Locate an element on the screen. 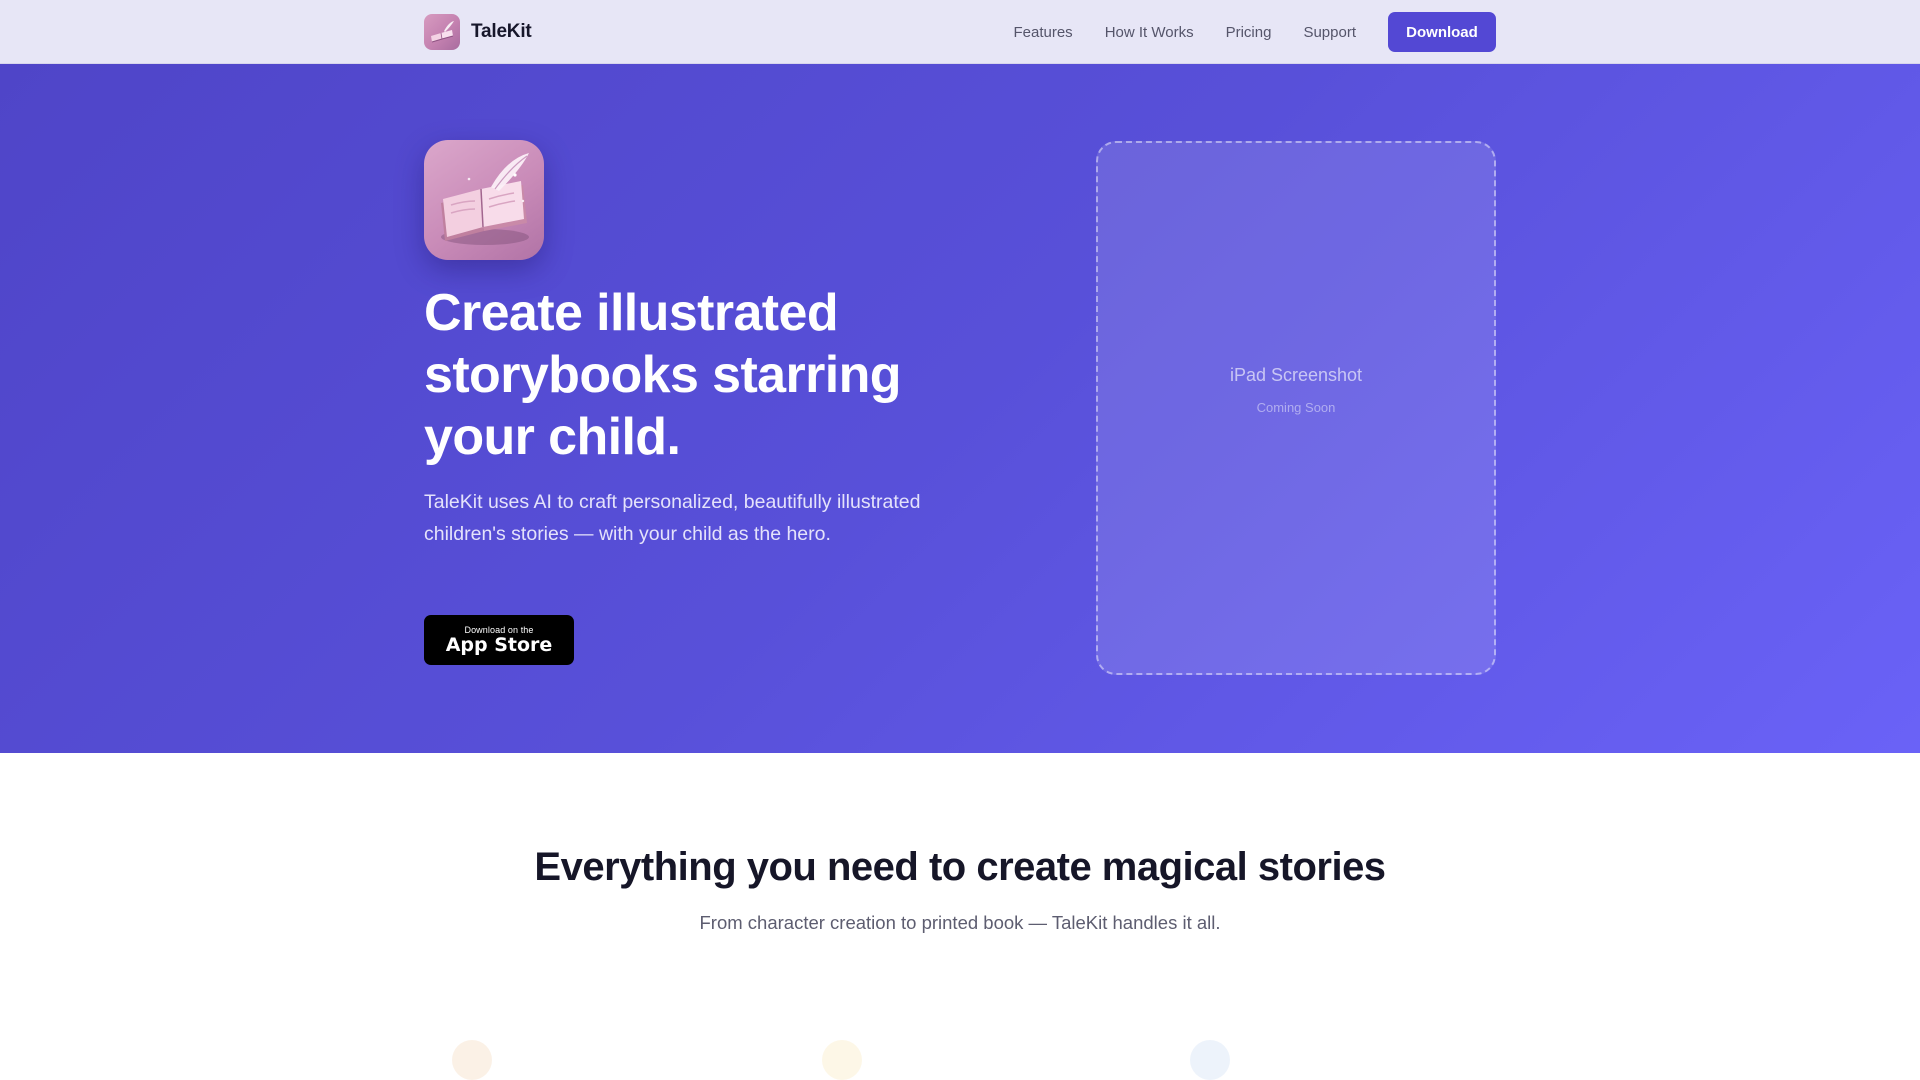 Image resolution: width=1920 pixels, height=1080 pixels. app-icon is located at coordinates (484, 200).